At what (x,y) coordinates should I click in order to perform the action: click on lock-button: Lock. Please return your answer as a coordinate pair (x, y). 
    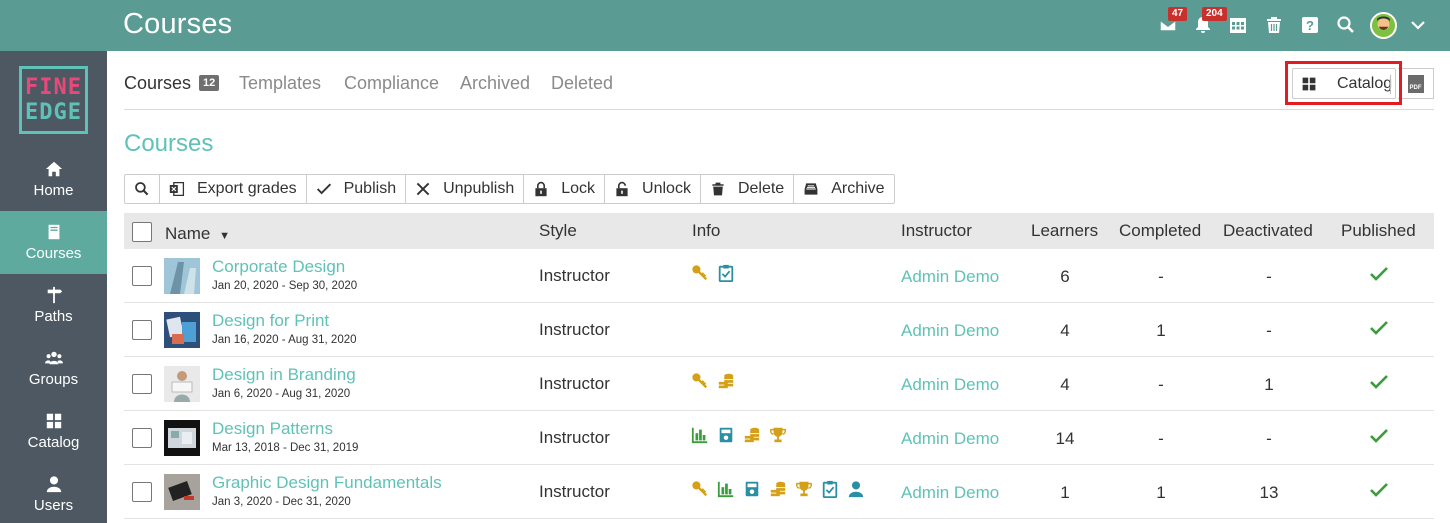
    Looking at the image, I should click on (565, 189).